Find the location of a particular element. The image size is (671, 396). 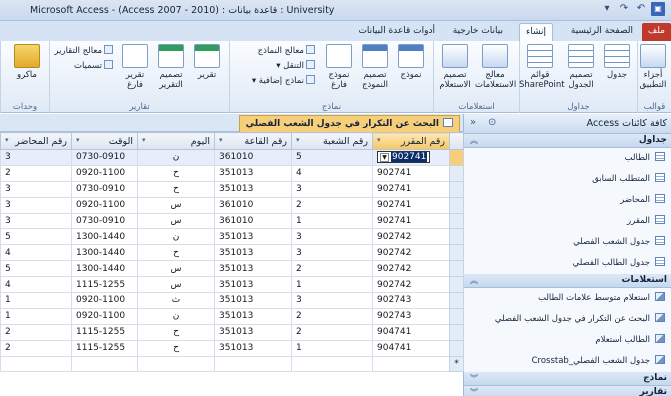

form-button: نموذج is located at coordinates (411, 62).